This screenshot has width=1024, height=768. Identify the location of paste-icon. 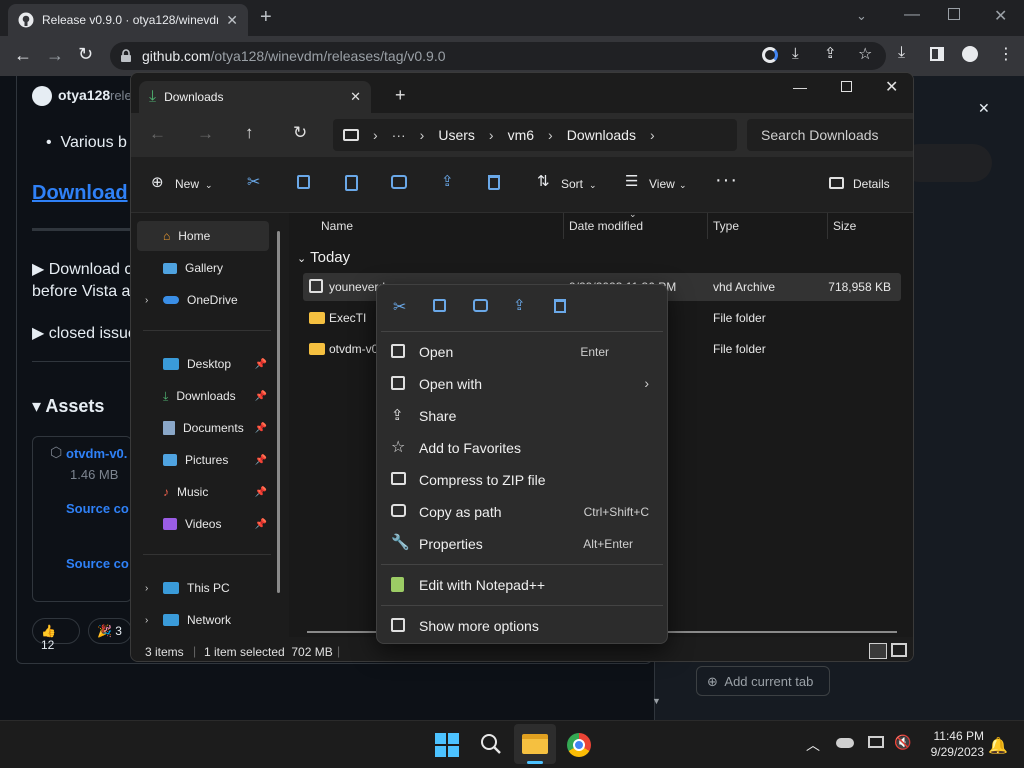
(351, 183).